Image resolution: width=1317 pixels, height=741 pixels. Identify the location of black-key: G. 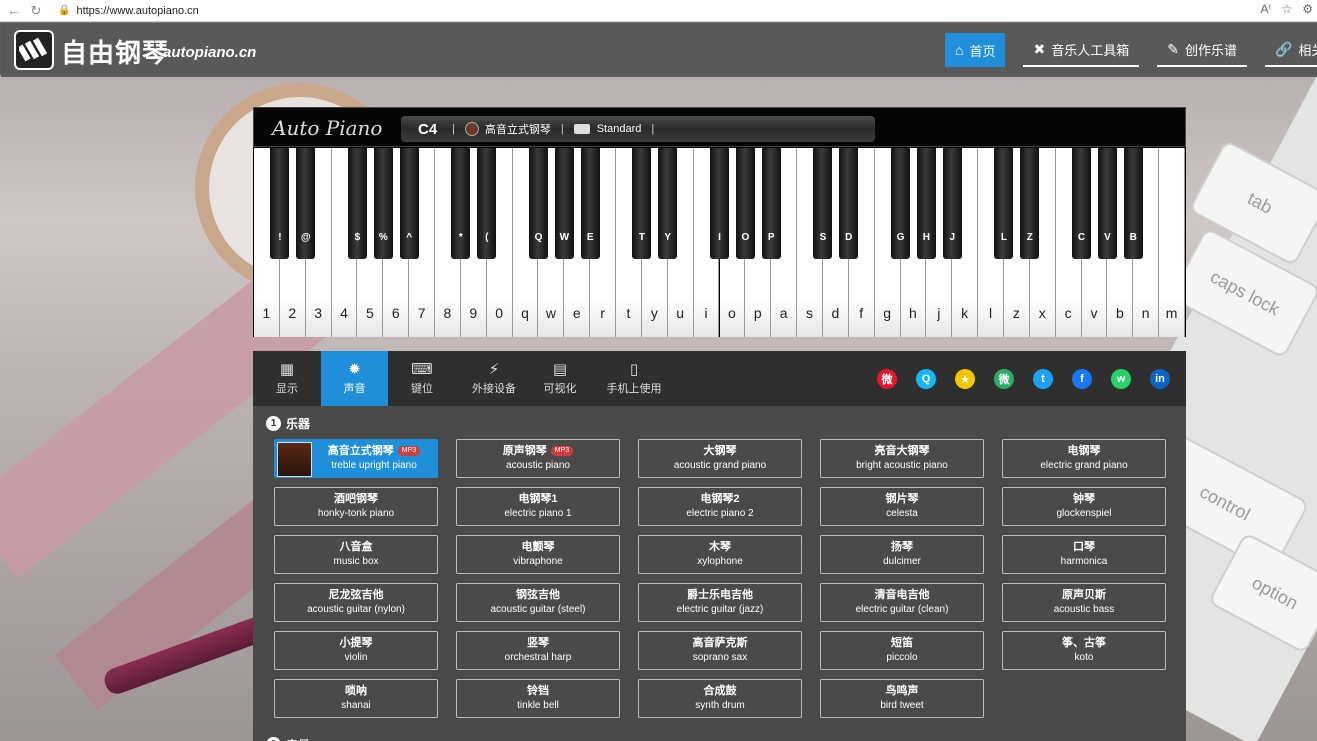
(901, 203).